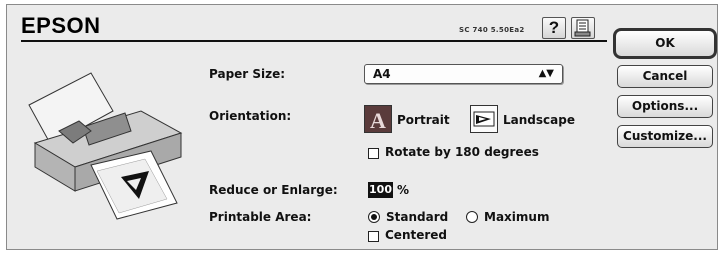  What do you see at coordinates (462, 152) in the screenshot?
I see `rotate-180-label: Rotate by 180 degrees` at bounding box center [462, 152].